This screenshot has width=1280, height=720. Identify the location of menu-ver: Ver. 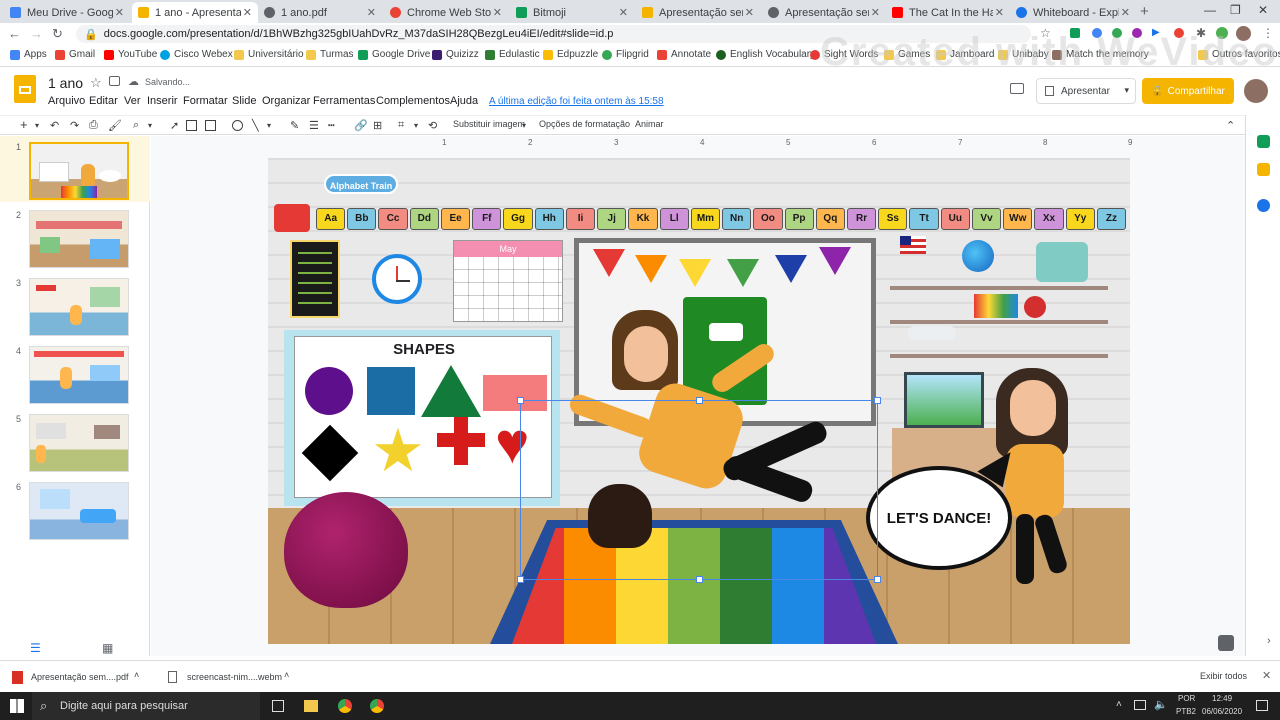
(132, 101).